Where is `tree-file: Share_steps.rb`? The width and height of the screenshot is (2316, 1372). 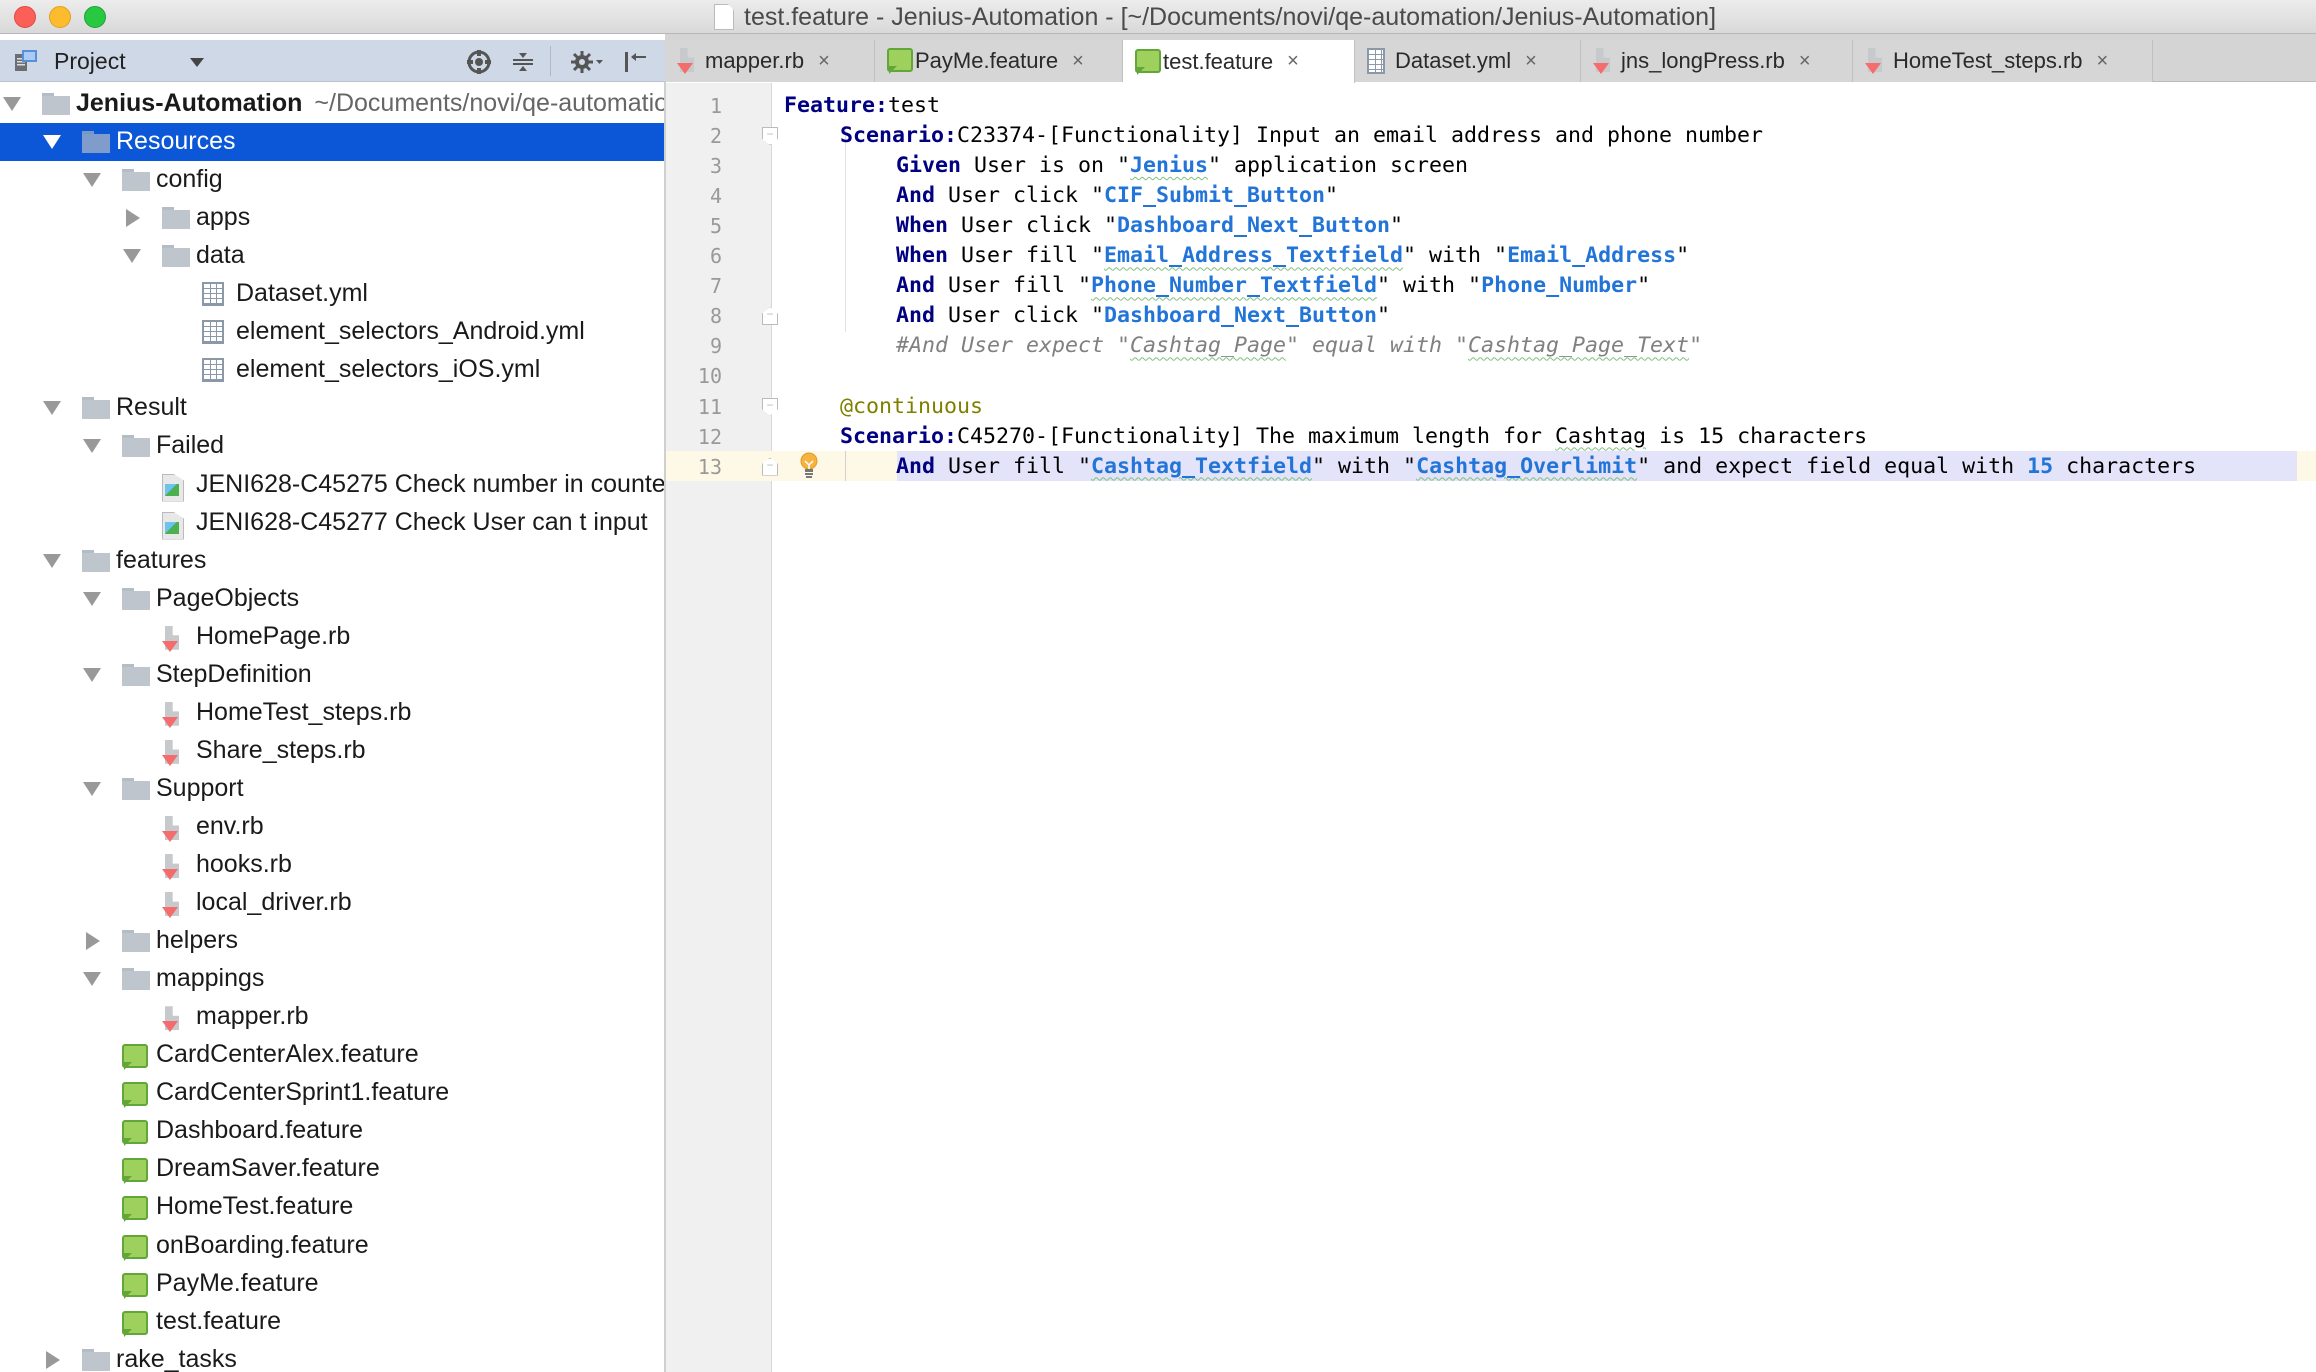
tree-file: Share_steps.rb is located at coordinates (332, 751).